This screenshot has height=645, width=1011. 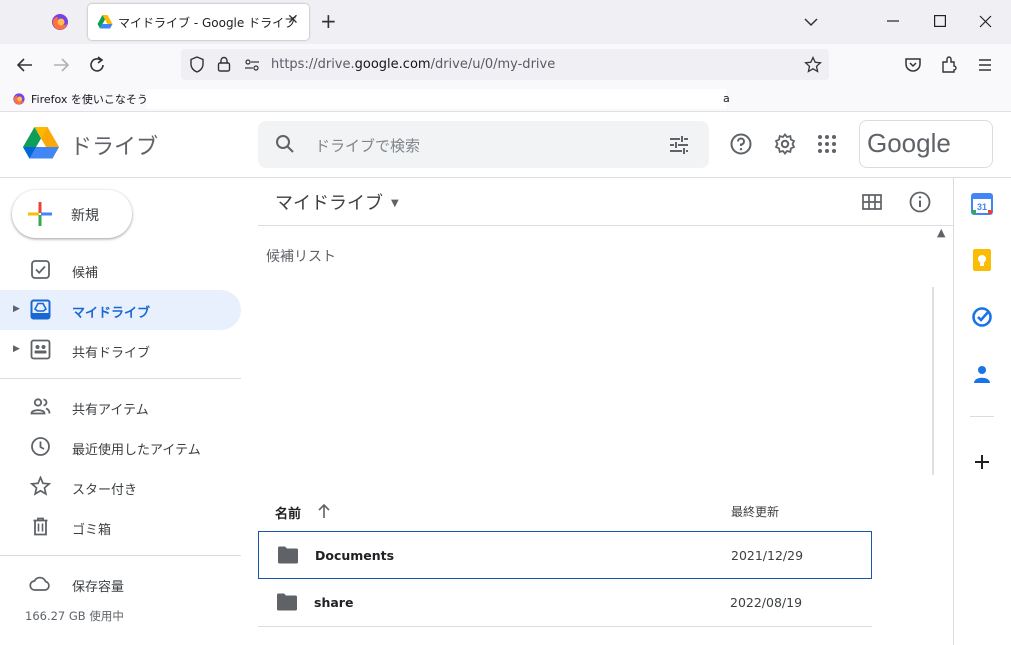 I want to click on side-panel-divider, so click(x=953, y=411).